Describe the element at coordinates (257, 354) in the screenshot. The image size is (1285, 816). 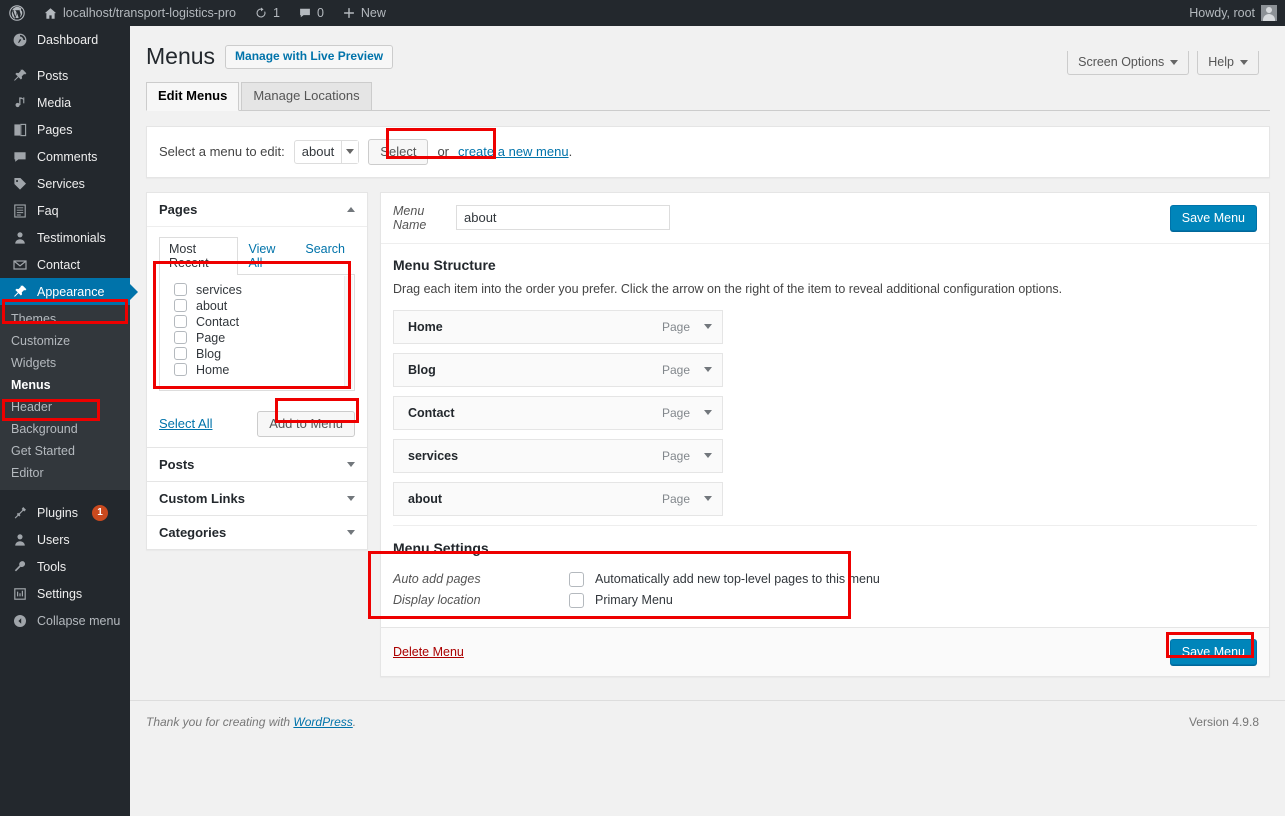
I see `list-item: Blog` at that location.